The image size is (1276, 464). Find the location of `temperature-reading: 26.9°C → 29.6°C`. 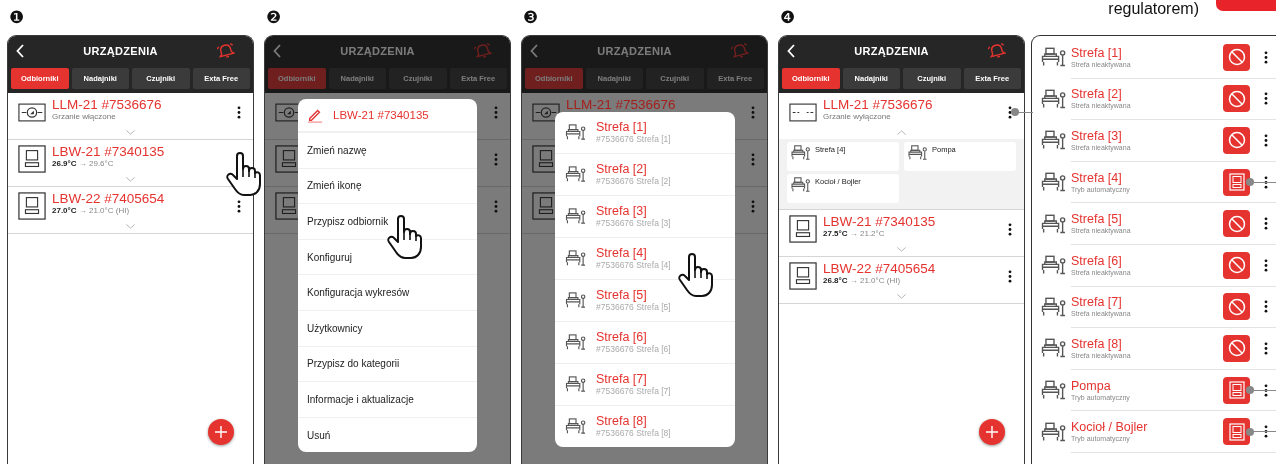

temperature-reading: 26.9°C → 29.6°C is located at coordinates (83, 164).